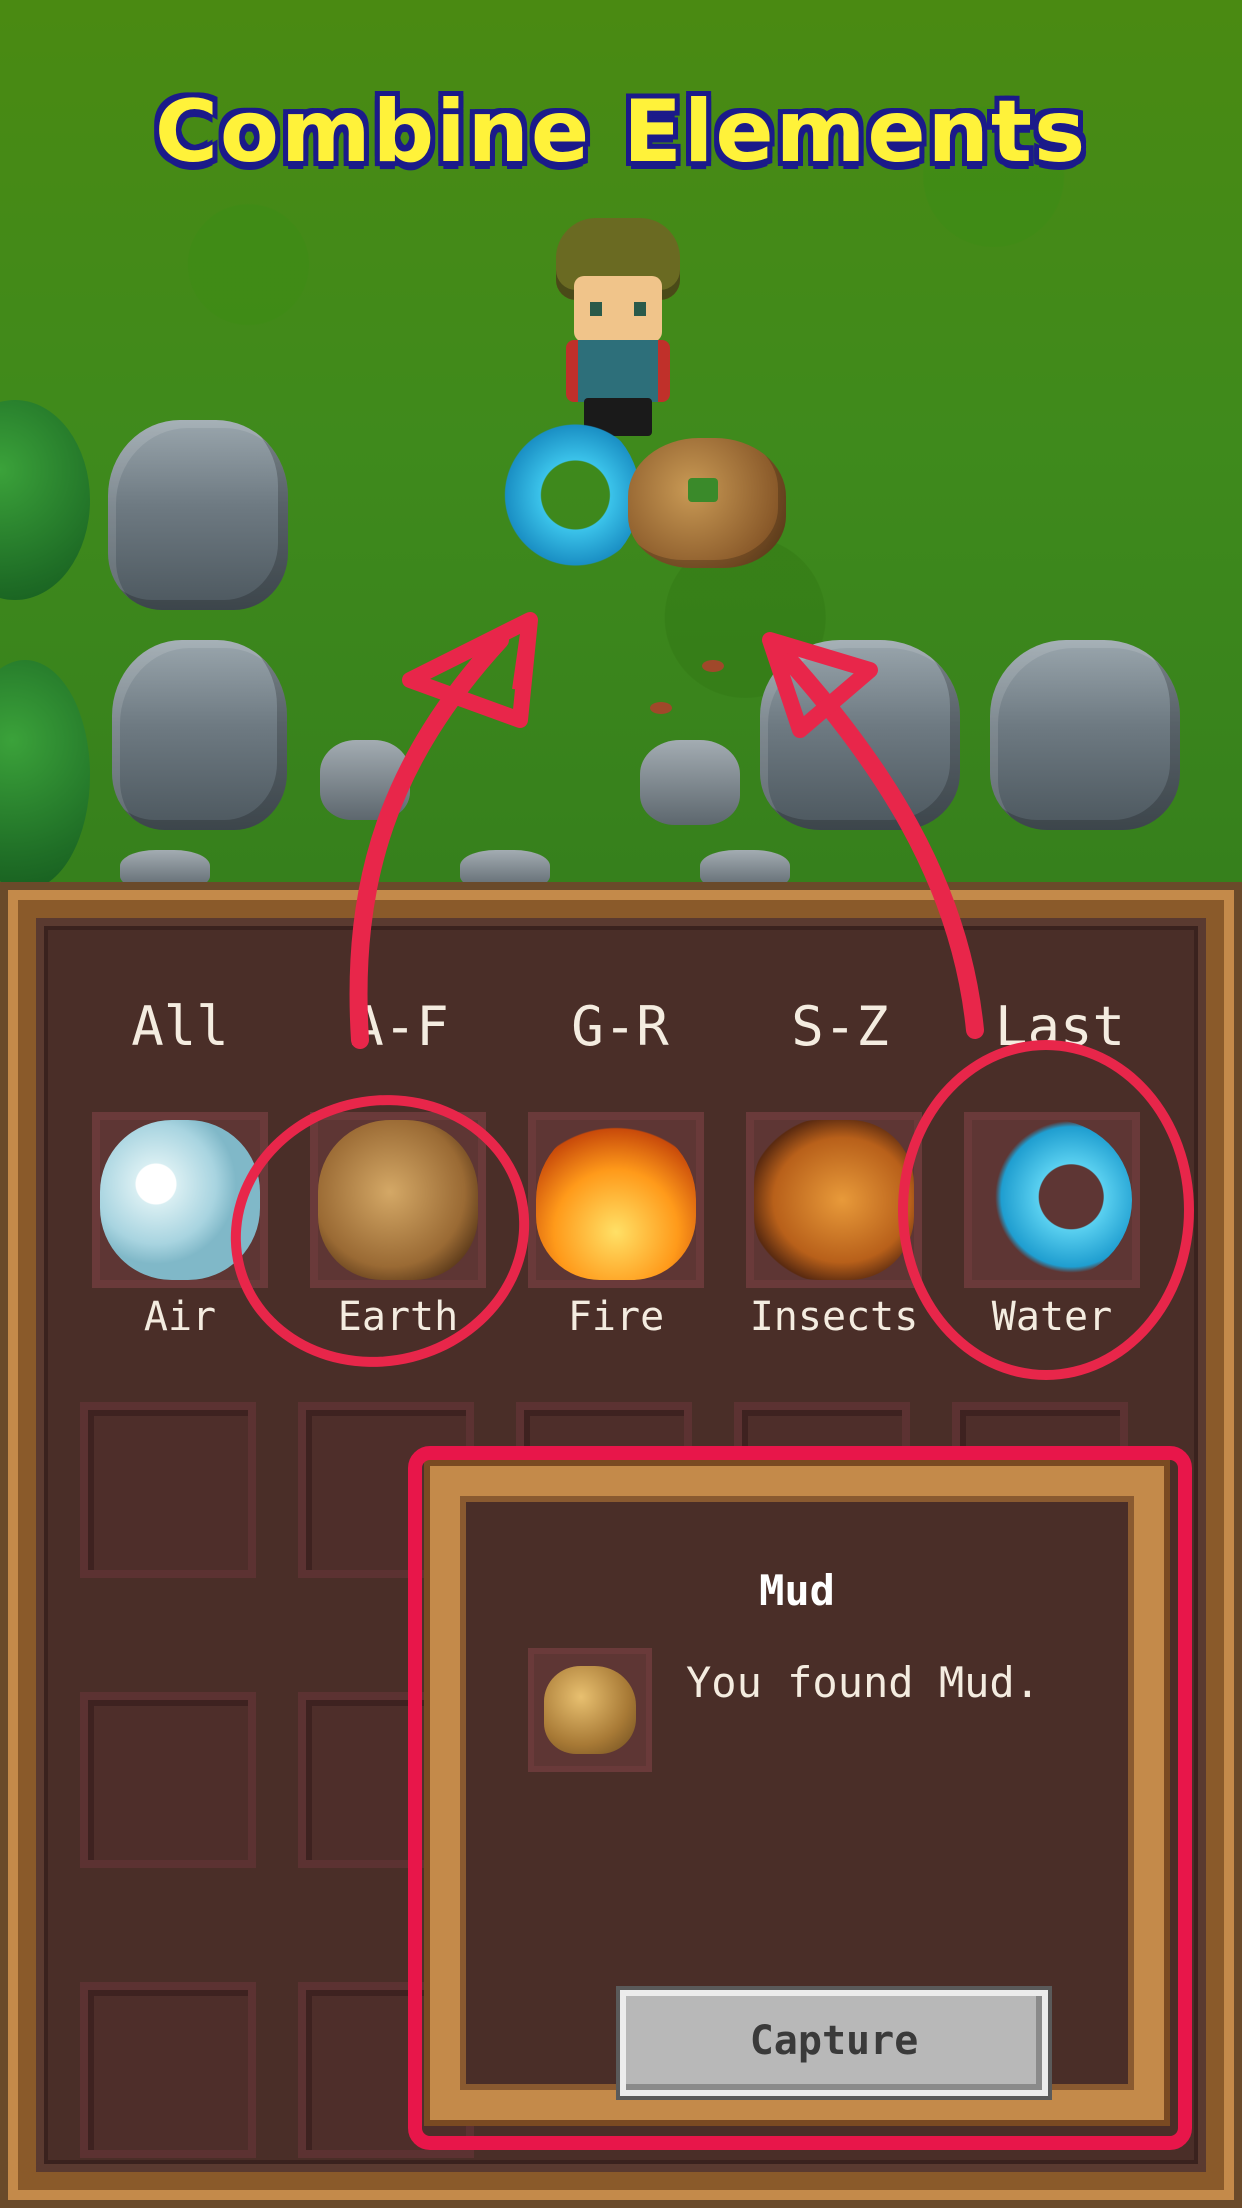  What do you see at coordinates (840, 1027) in the screenshot?
I see `tab-s-z: S-Z` at bounding box center [840, 1027].